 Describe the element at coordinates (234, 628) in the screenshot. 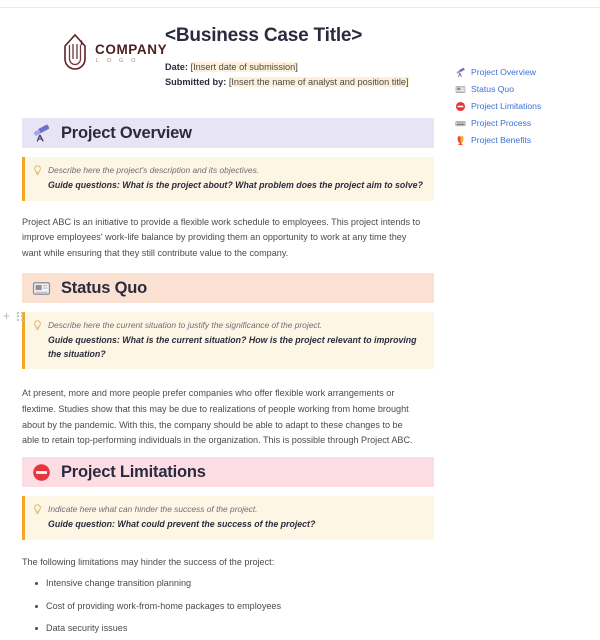

I see `list-item: Data security issues` at that location.